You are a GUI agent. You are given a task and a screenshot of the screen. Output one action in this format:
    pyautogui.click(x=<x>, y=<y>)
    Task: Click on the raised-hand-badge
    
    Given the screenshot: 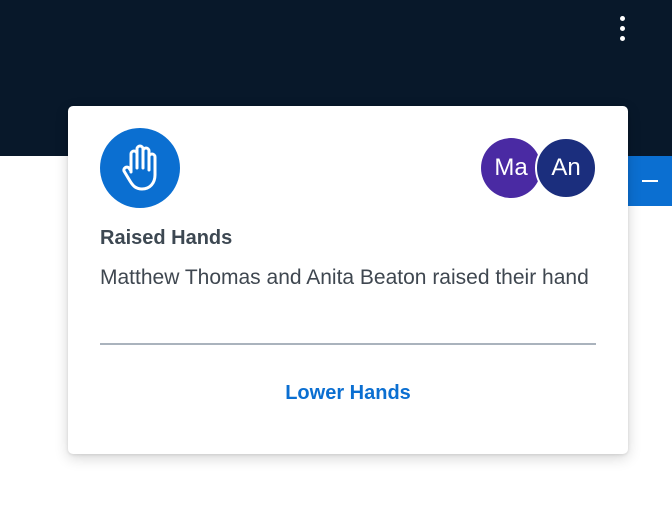 What is the action you would take?
    pyautogui.click(x=140, y=168)
    